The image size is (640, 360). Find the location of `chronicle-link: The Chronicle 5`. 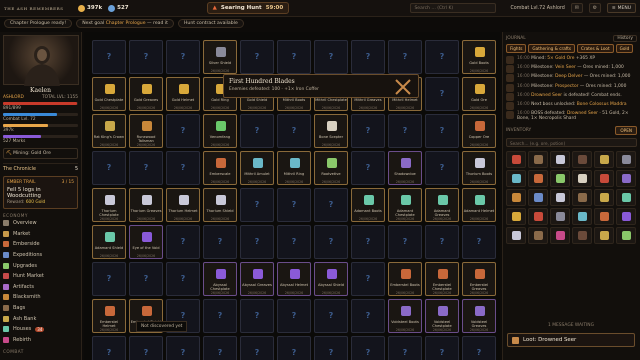

chronicle-link: The Chronicle 5 is located at coordinates (40, 167).